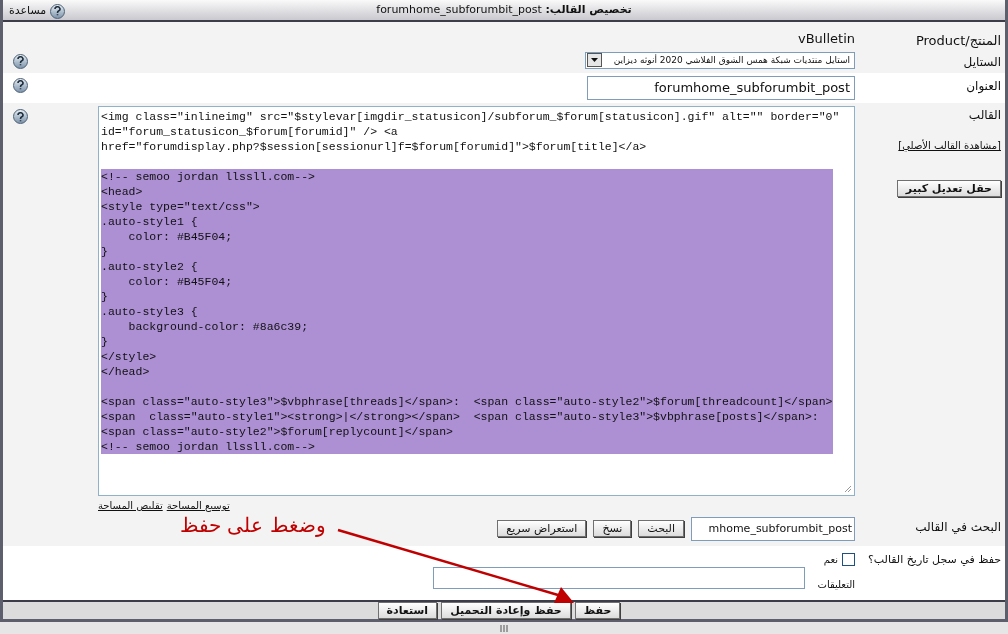 This screenshot has height=634, width=1008. I want to click on field-label: البحث في القالب, so click(958, 526).